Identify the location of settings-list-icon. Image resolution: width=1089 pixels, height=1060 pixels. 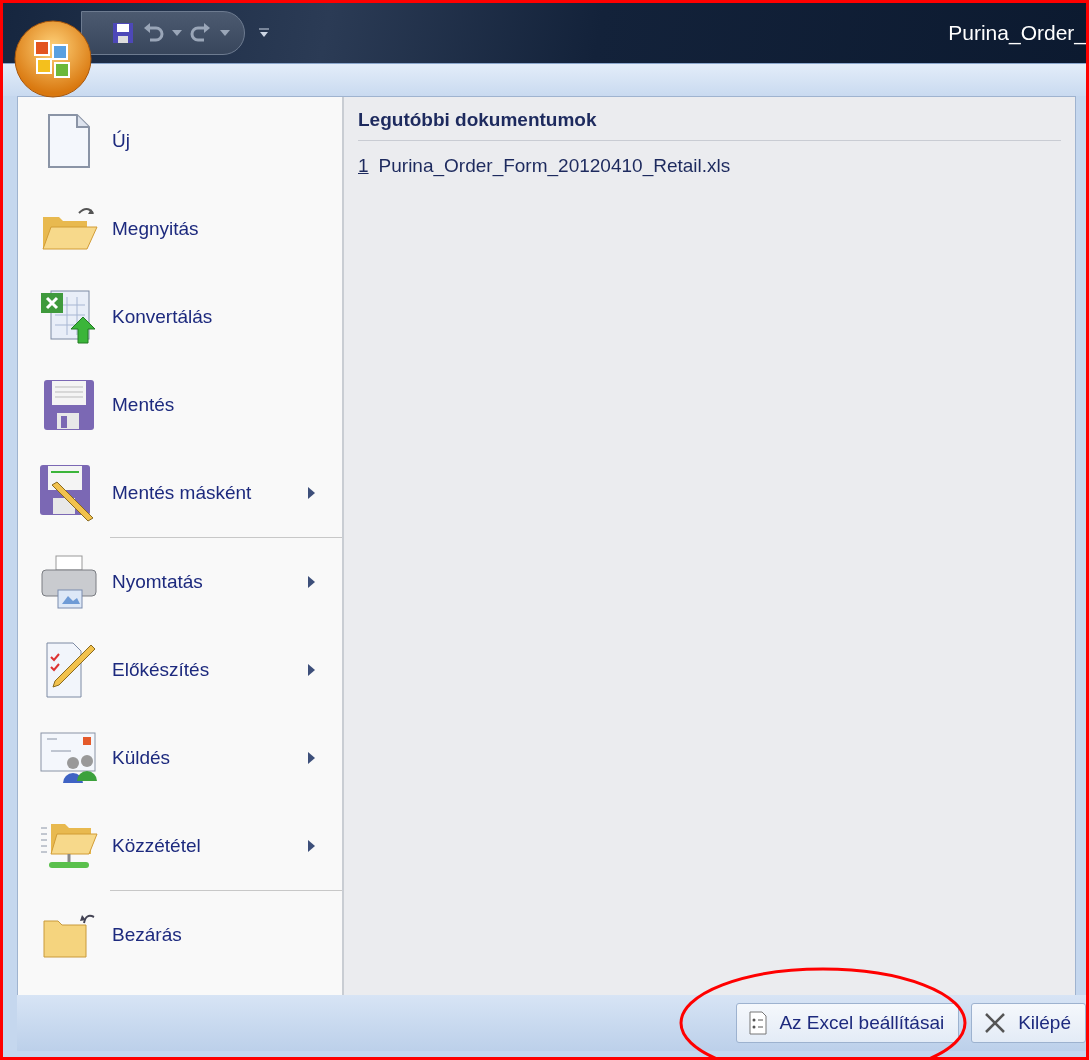
(758, 1023).